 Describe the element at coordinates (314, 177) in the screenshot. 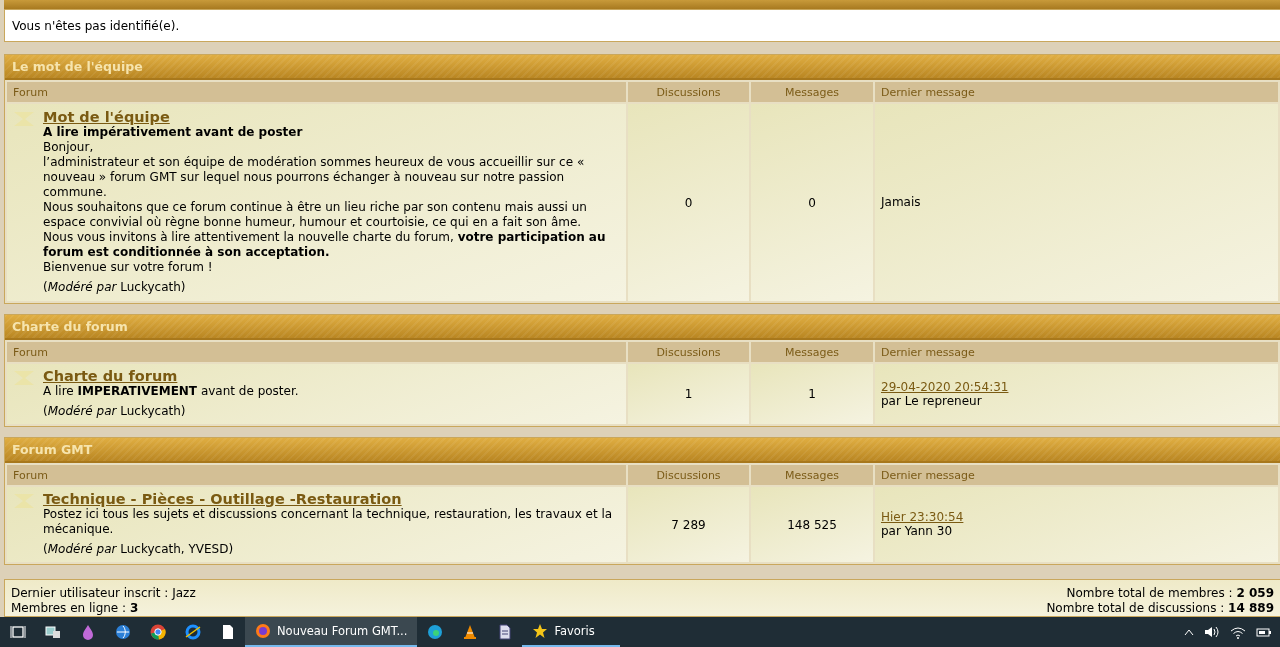

I see `forum-description: l’administrateur et son équipe de modération sommes heureux de vous accueillir sur ce « nouveau » forum GMT sur lequel nous pourrons échanger à nouveau sur notre passion commune.` at that location.